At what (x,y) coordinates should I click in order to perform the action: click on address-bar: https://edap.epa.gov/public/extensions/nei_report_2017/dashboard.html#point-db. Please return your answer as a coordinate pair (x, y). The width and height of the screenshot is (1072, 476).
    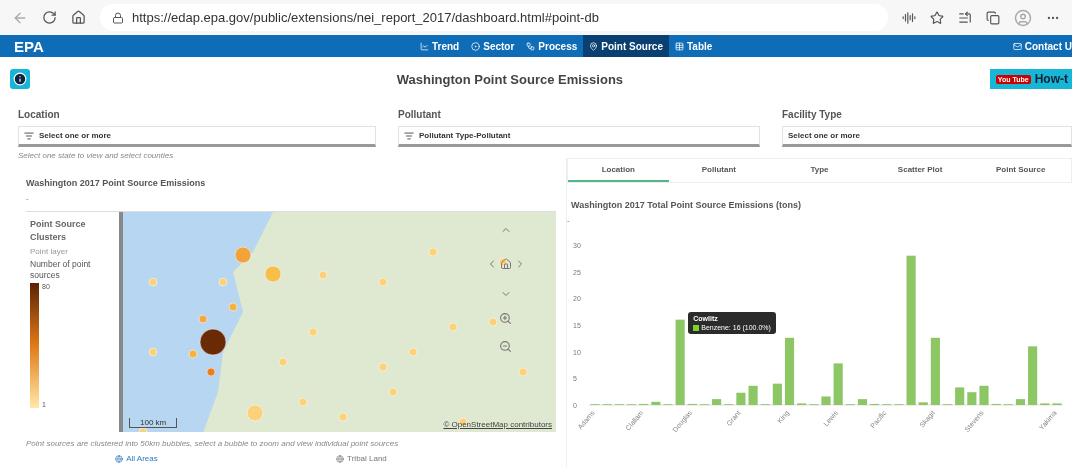
    Looking at the image, I should click on (494, 17).